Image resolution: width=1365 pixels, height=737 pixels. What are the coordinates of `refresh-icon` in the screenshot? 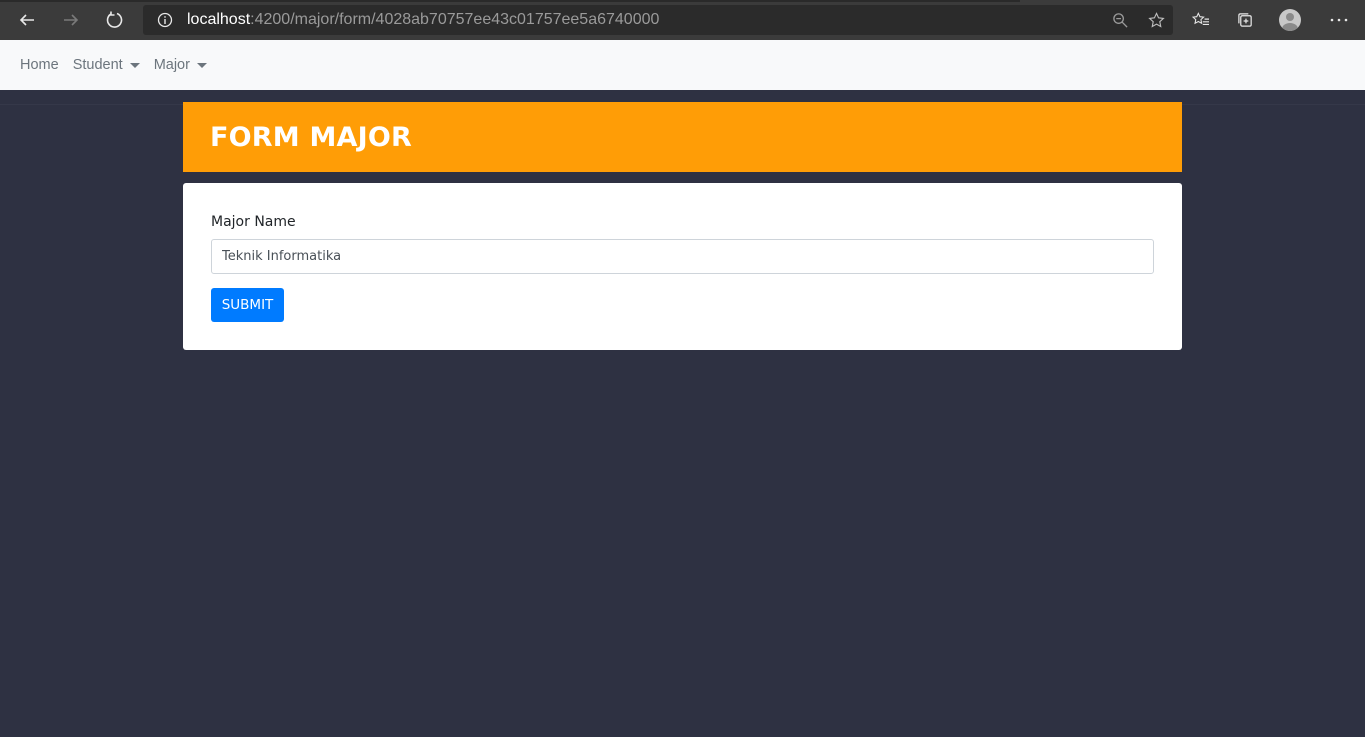 It's located at (114, 19).